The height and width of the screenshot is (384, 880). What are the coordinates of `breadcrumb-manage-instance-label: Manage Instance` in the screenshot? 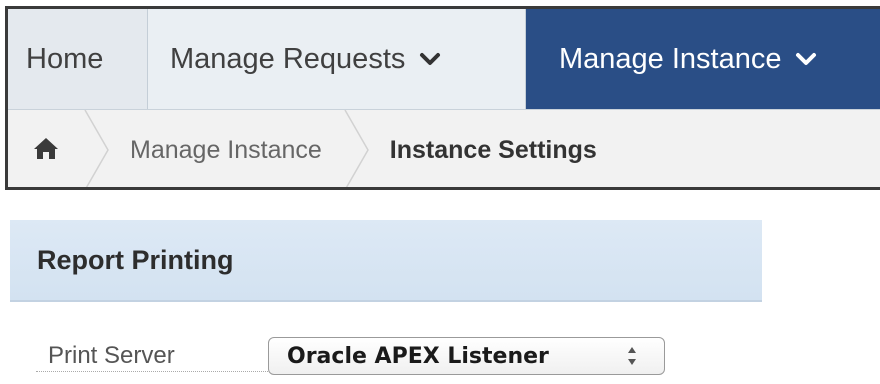 It's located at (226, 149).